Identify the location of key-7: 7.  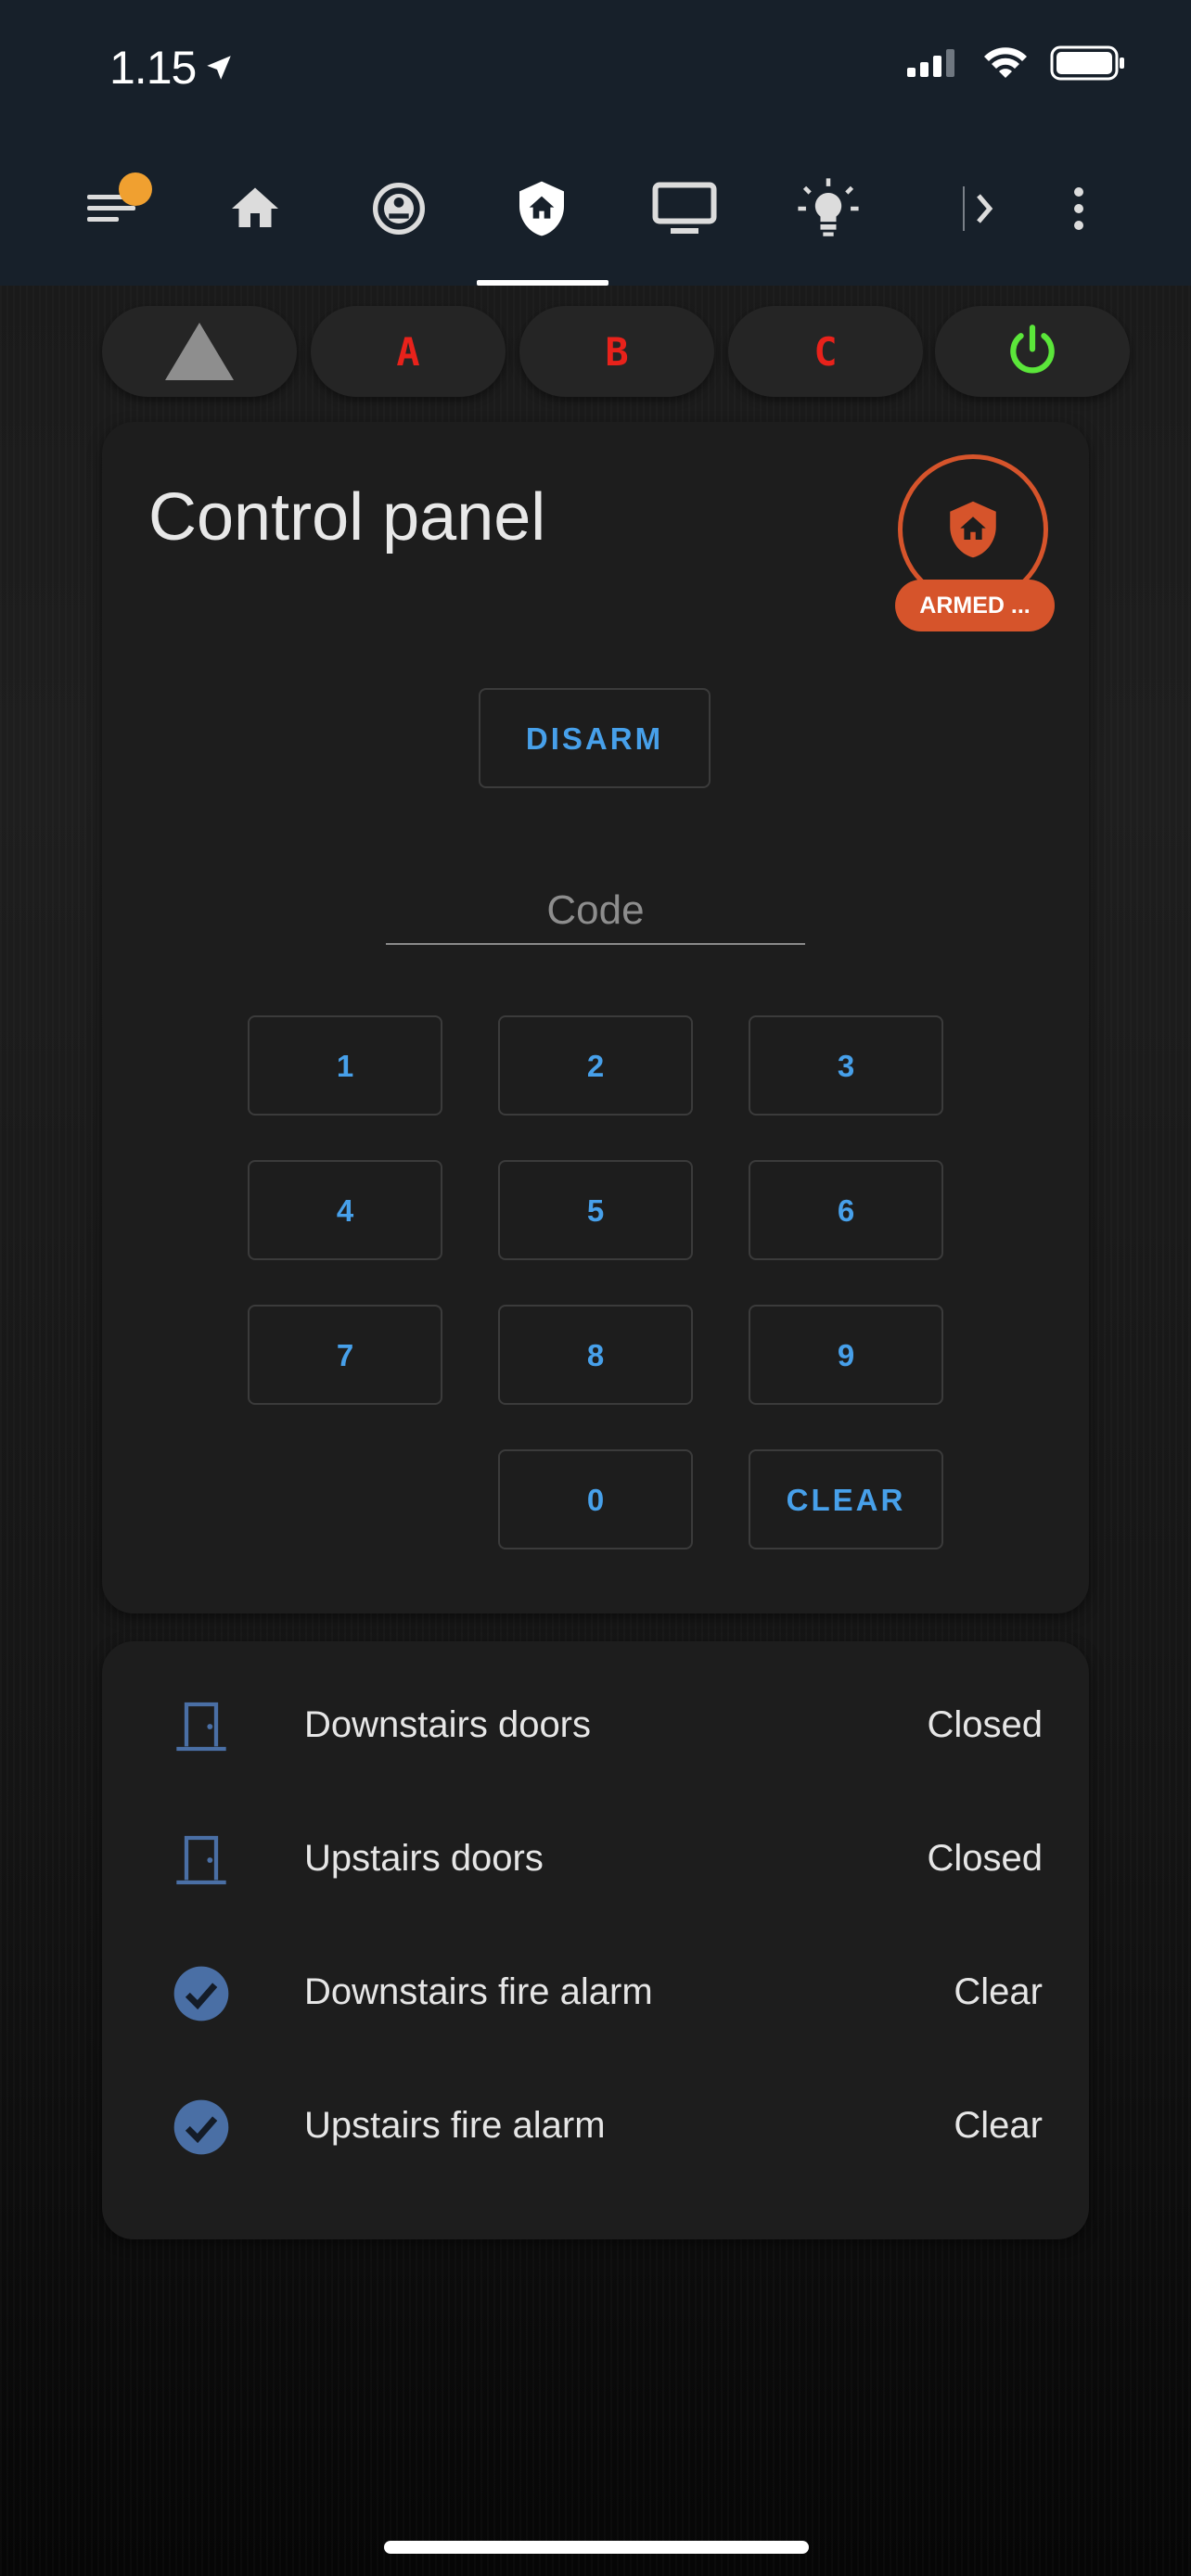
(345, 1355).